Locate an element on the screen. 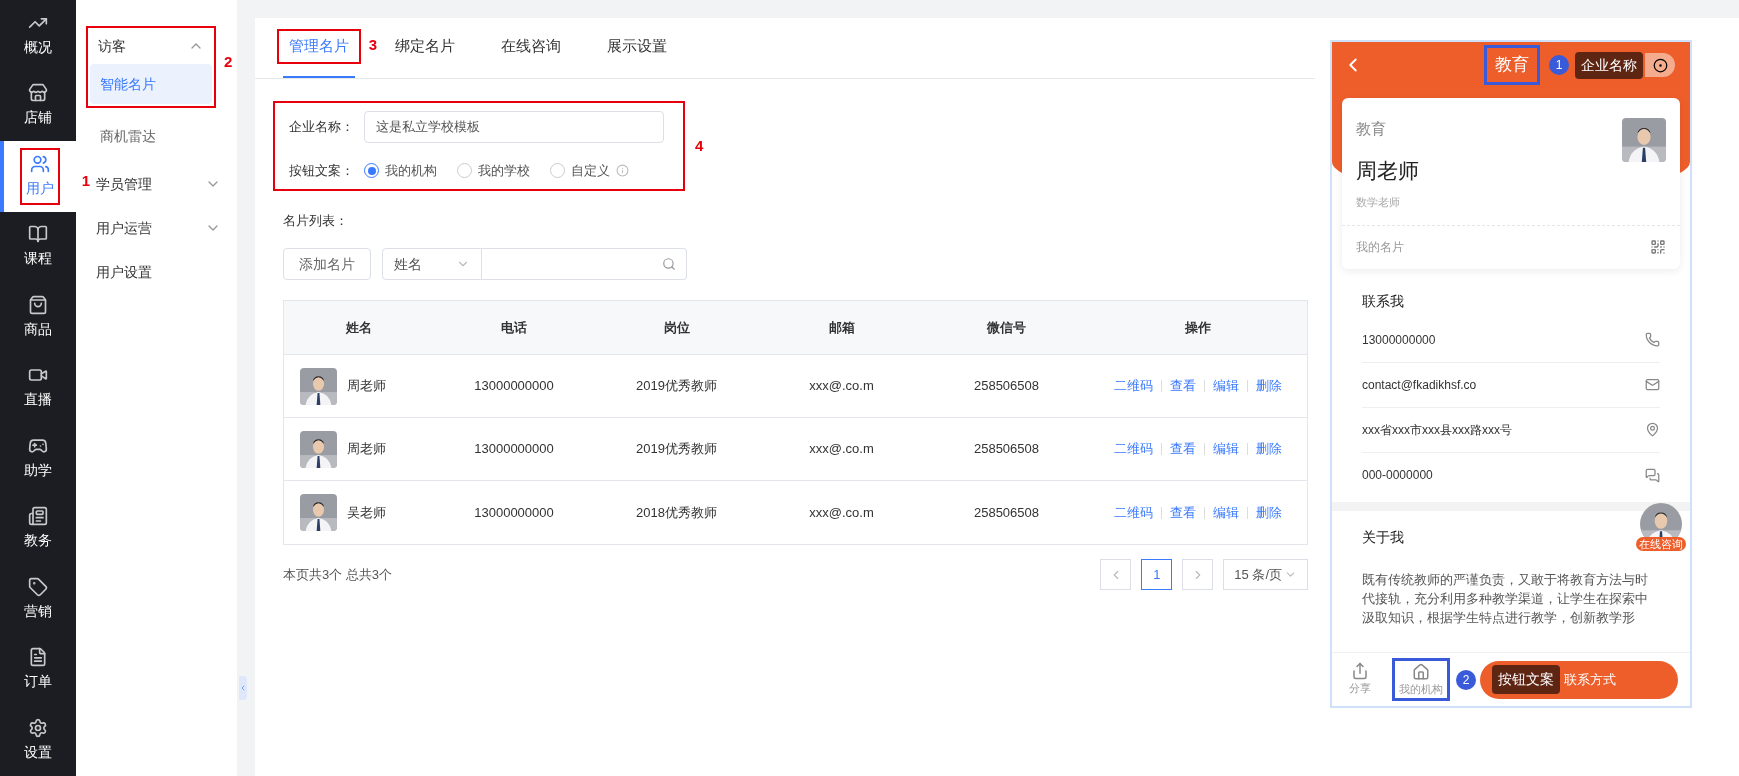 The width and height of the screenshot is (1739, 776). page-summary: 本页共3个 总共3个 is located at coordinates (338, 574).